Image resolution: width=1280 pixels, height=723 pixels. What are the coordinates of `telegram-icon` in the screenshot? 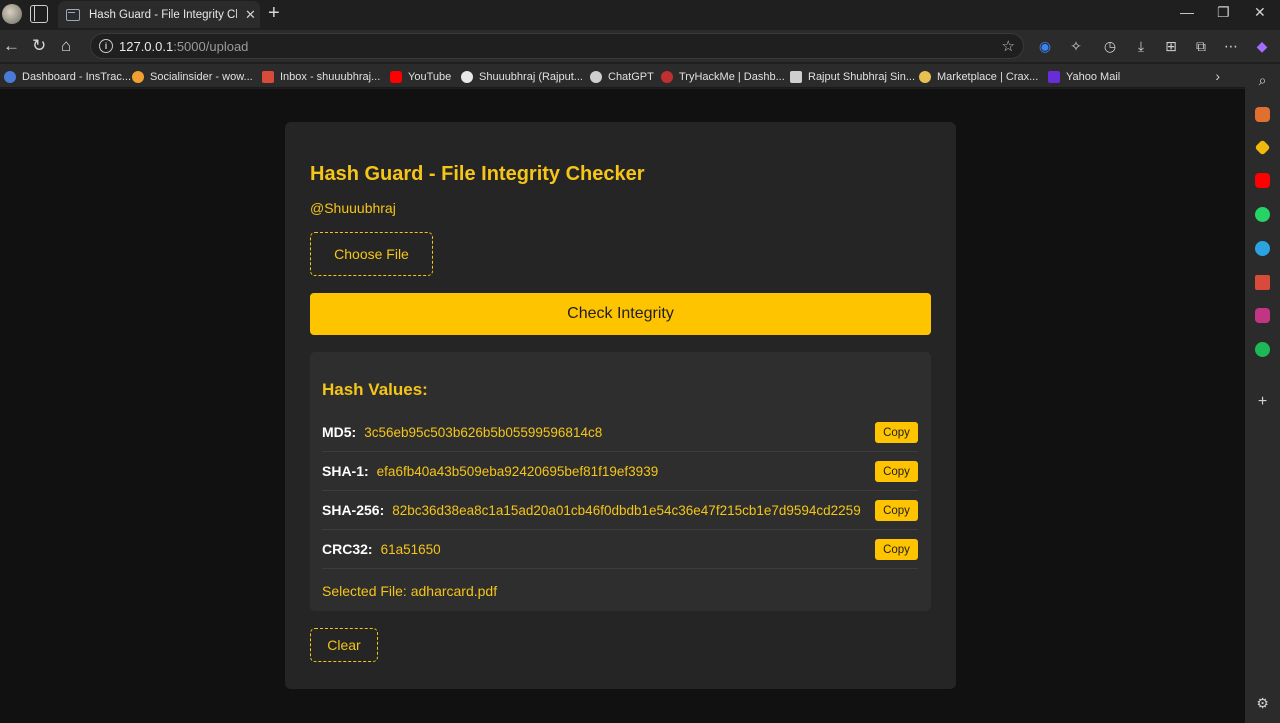 It's located at (1262, 248).